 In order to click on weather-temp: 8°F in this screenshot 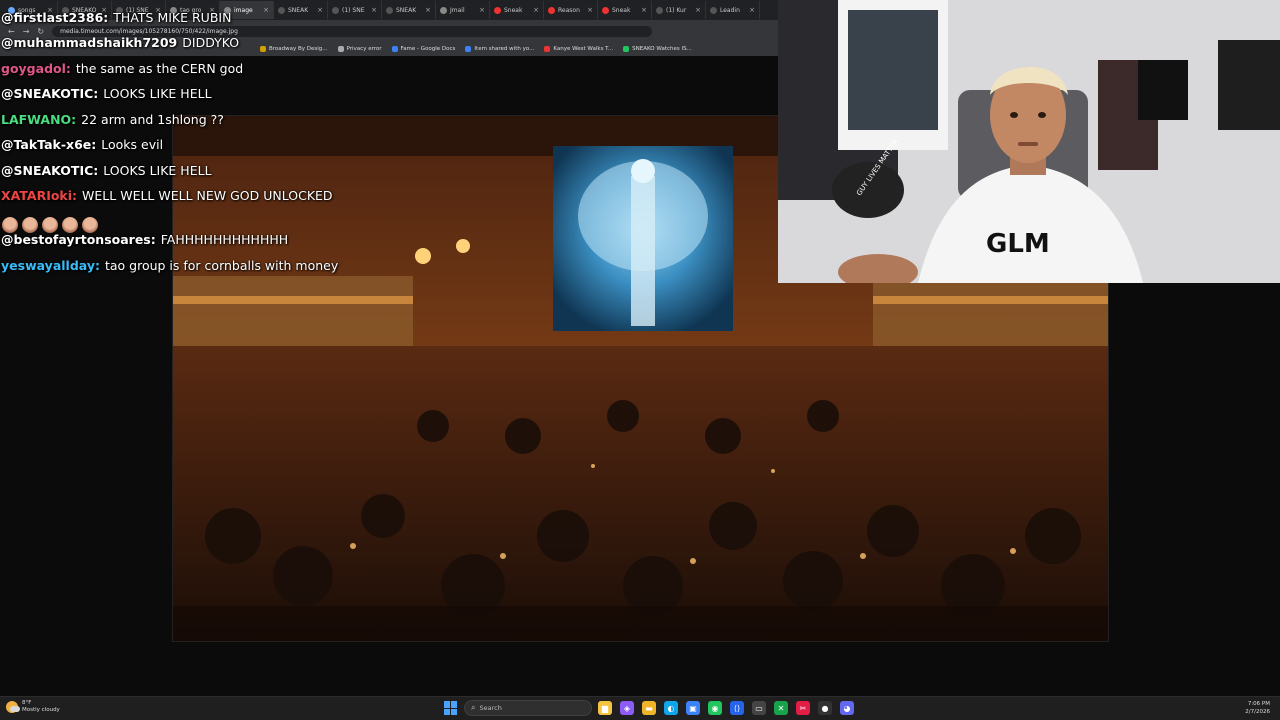, I will do `click(27, 703)`.